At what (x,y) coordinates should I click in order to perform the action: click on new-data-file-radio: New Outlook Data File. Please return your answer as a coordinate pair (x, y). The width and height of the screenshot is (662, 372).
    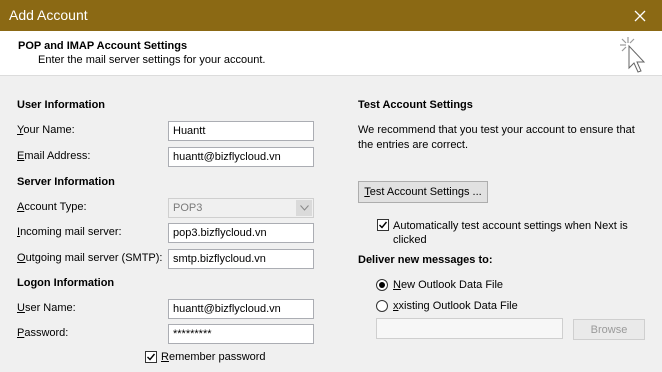
    Looking at the image, I should click on (439, 285).